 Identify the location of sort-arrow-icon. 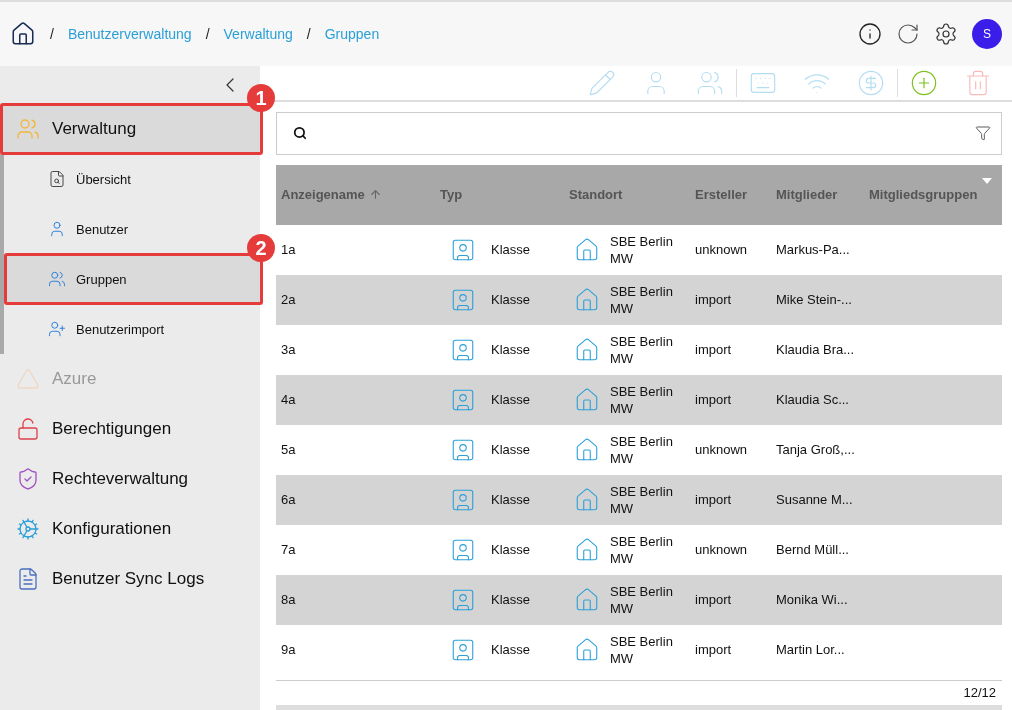
(375, 195).